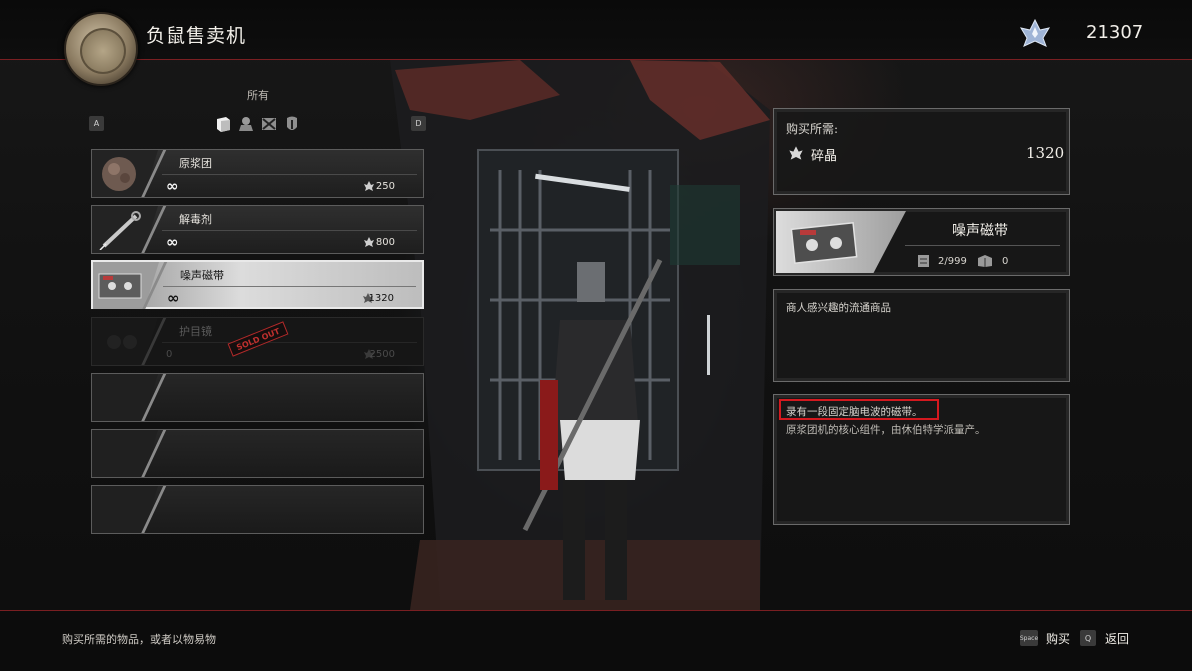  What do you see at coordinates (269, 124) in the screenshot?
I see `crossed-weapons-icon` at bounding box center [269, 124].